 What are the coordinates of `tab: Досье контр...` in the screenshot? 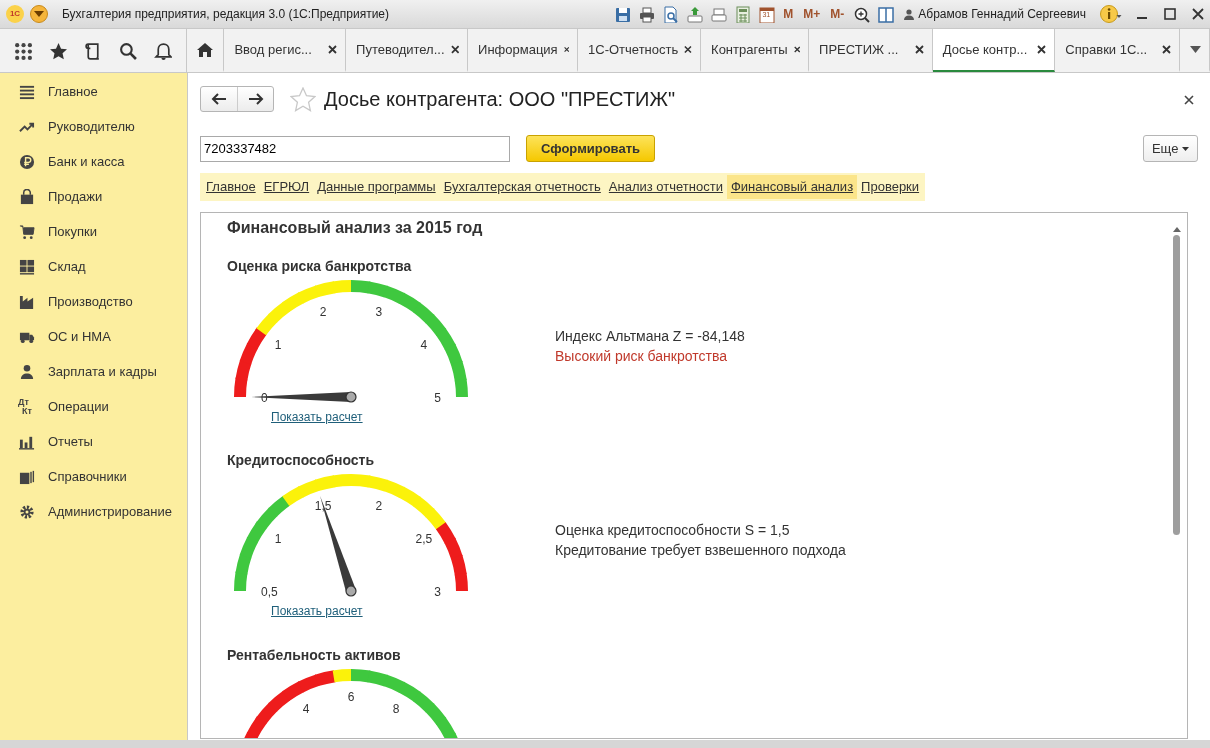 It's located at (994, 50).